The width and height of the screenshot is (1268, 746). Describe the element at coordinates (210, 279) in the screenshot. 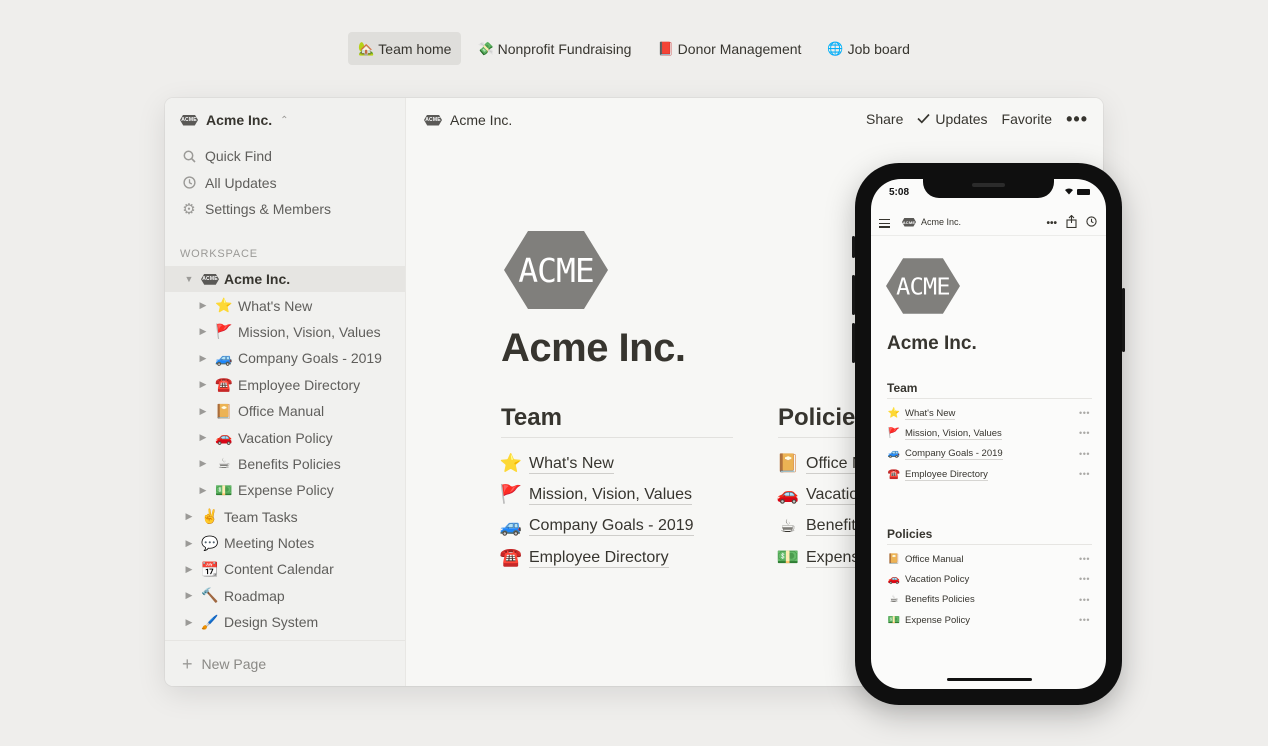

I see `acme-logo-icon: ACME` at that location.